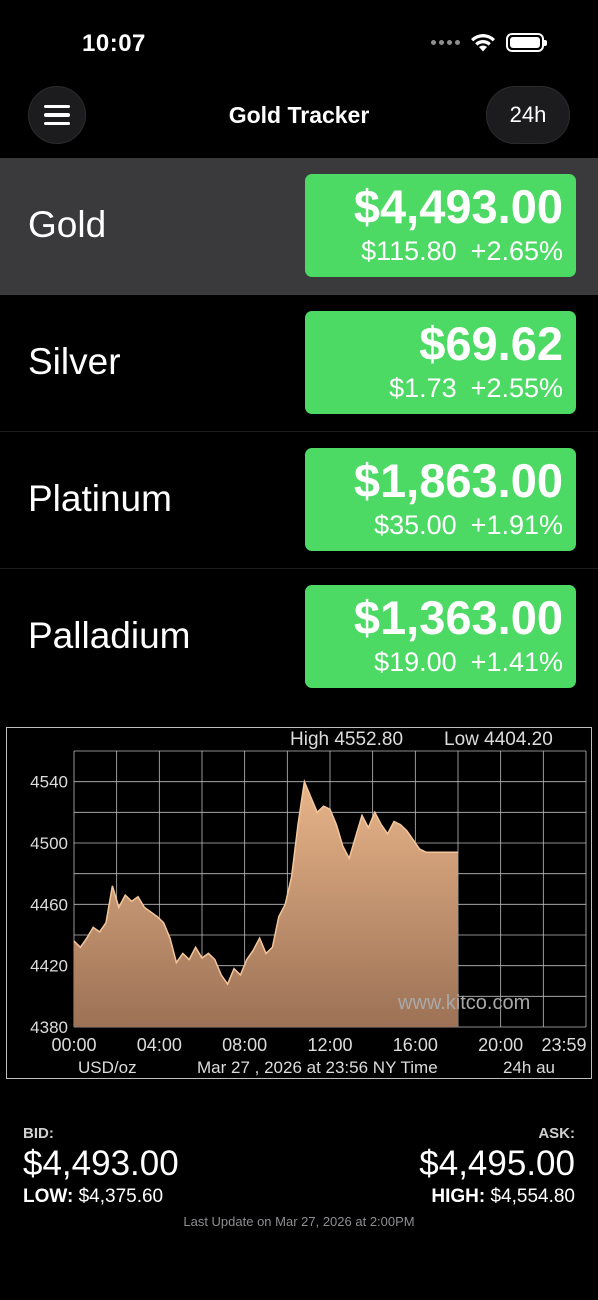 The image size is (598, 1300). Describe the element at coordinates (500, 1045) in the screenshot. I see `x-tick-label: 20:00` at that location.